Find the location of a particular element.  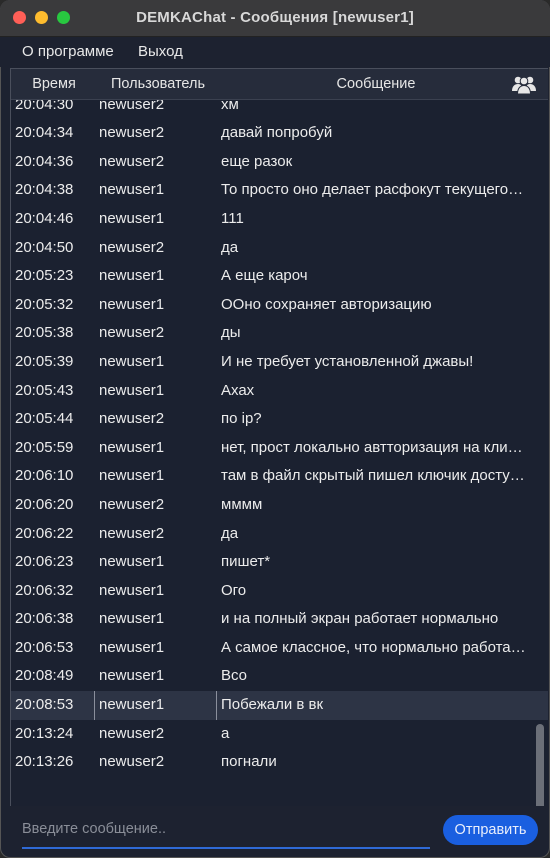

message-time: 20:05:39 is located at coordinates (44, 361).